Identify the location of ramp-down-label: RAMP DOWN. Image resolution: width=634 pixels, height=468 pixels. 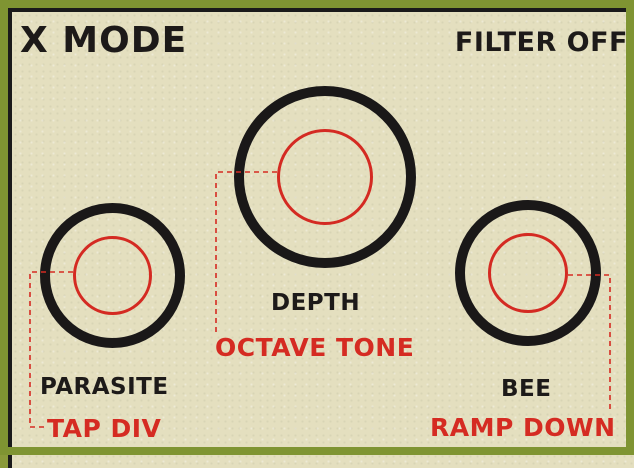
(523, 427).